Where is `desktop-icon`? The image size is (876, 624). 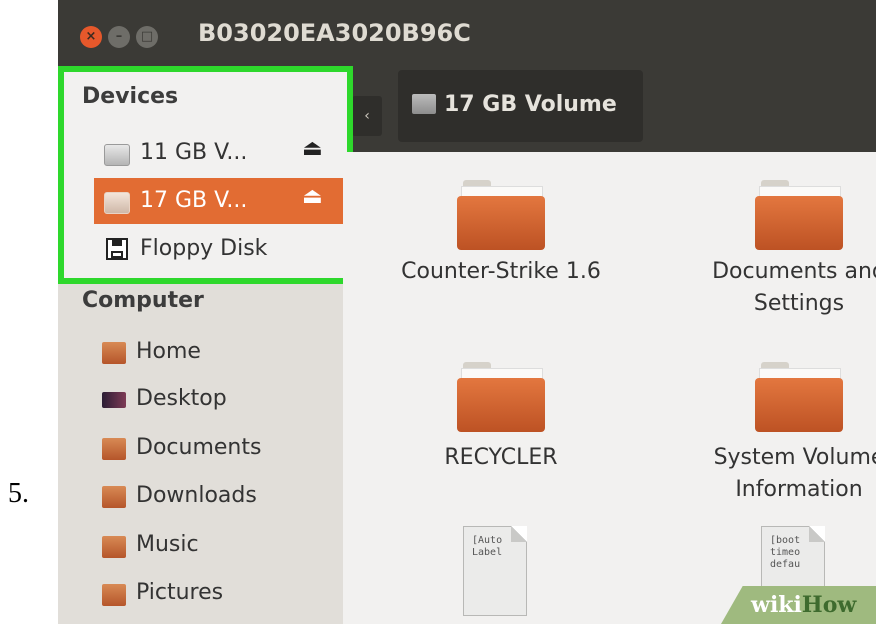 desktop-icon is located at coordinates (114, 400).